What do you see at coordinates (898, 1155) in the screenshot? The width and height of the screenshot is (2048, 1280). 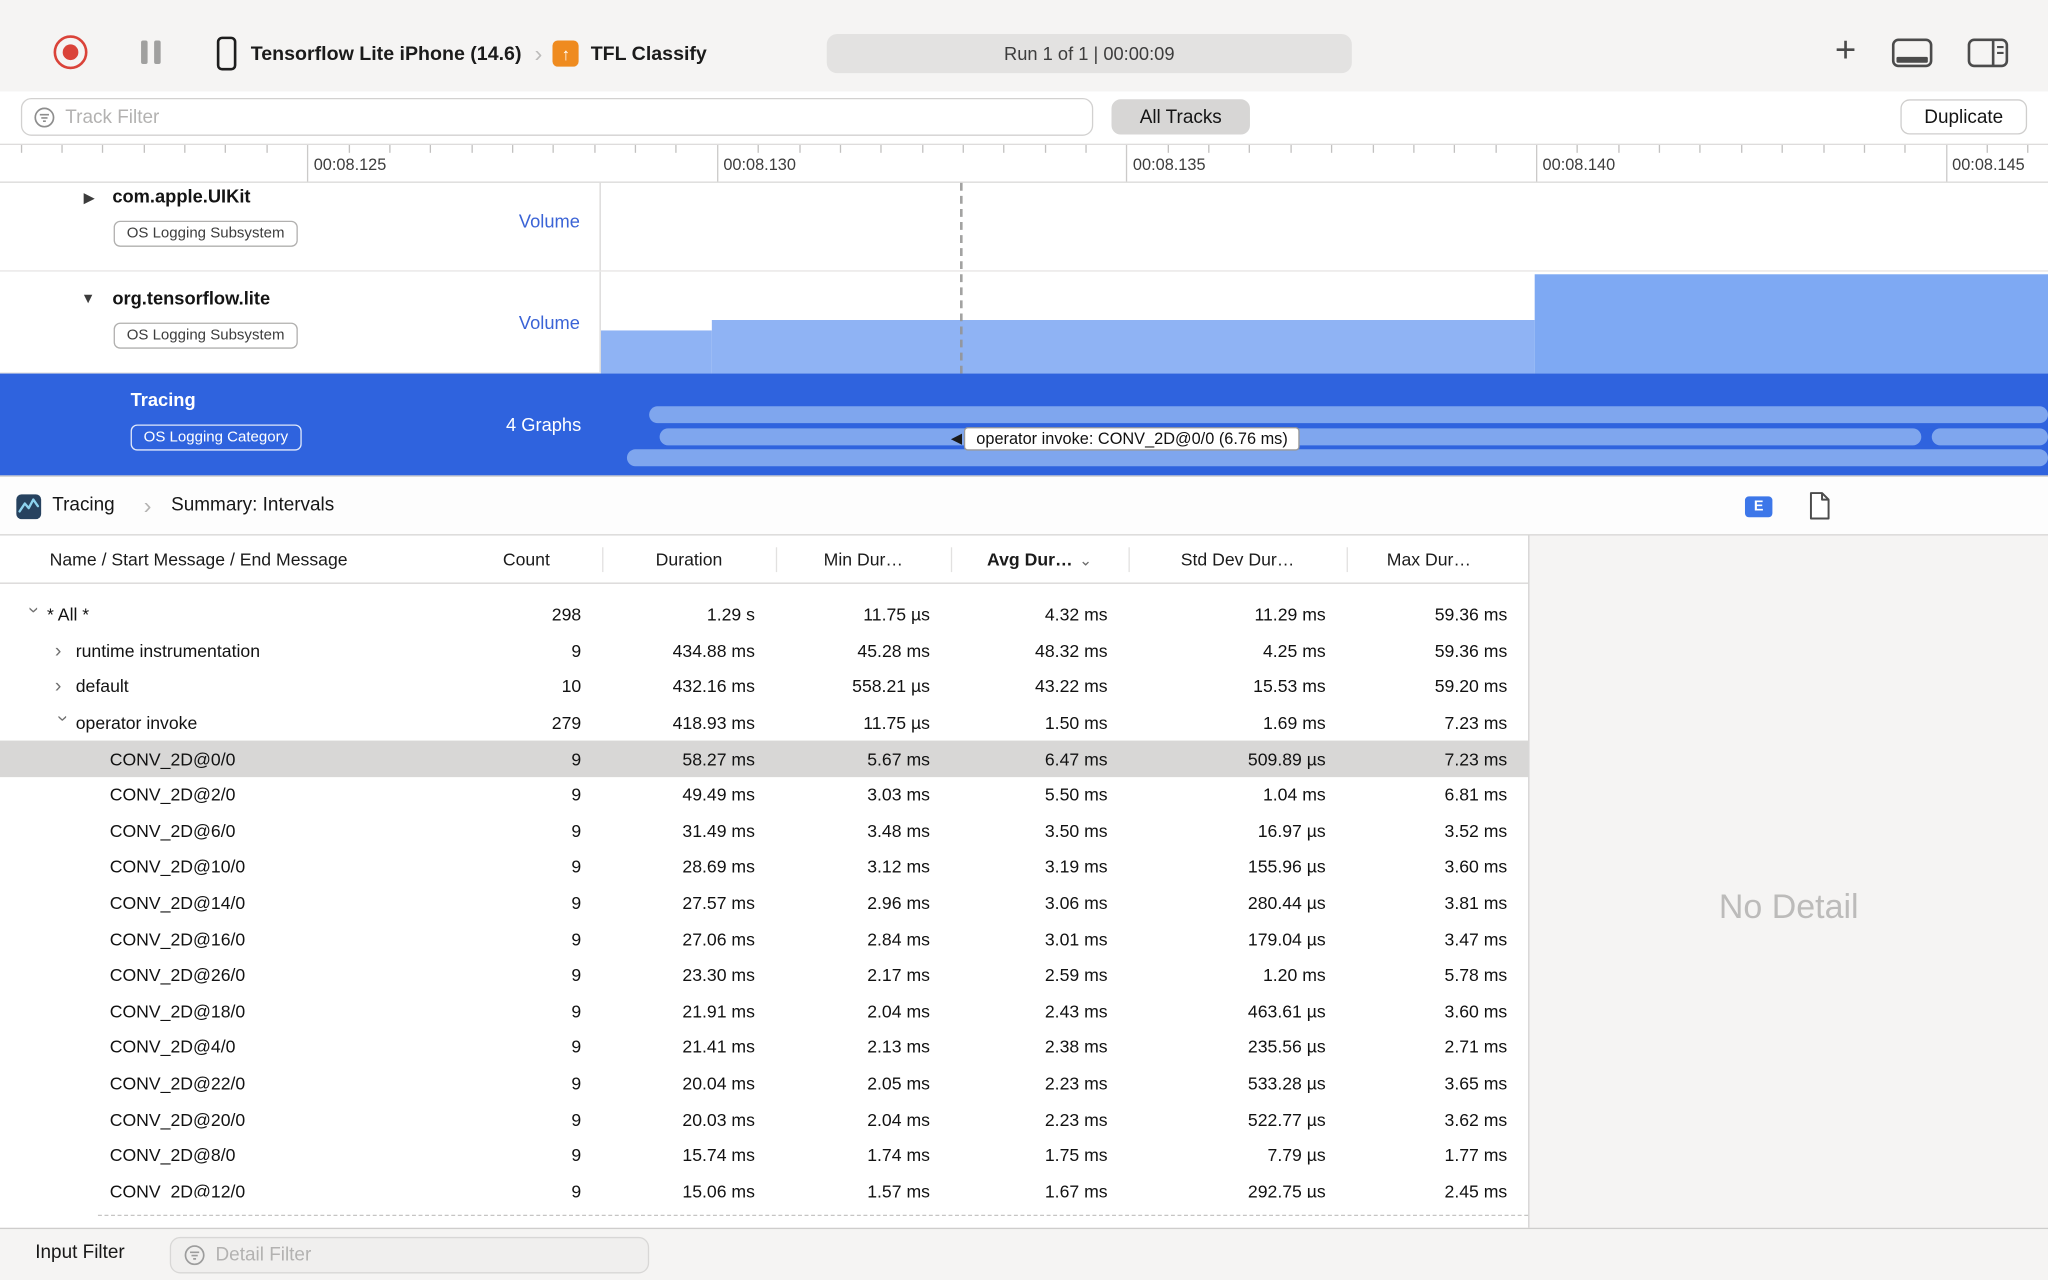 I see `row-min-cell: 1.74 ms` at bounding box center [898, 1155].